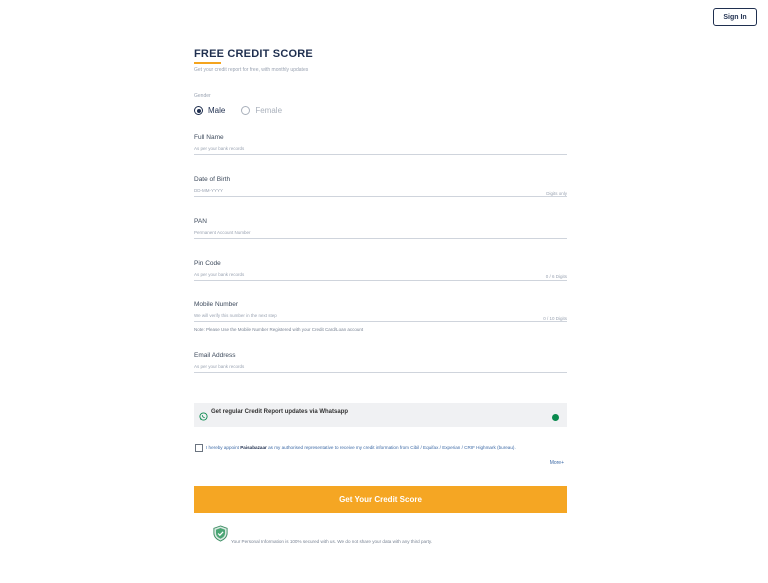  What do you see at coordinates (207, 263) in the screenshot?
I see `pin-code-label: Pin Code` at bounding box center [207, 263].